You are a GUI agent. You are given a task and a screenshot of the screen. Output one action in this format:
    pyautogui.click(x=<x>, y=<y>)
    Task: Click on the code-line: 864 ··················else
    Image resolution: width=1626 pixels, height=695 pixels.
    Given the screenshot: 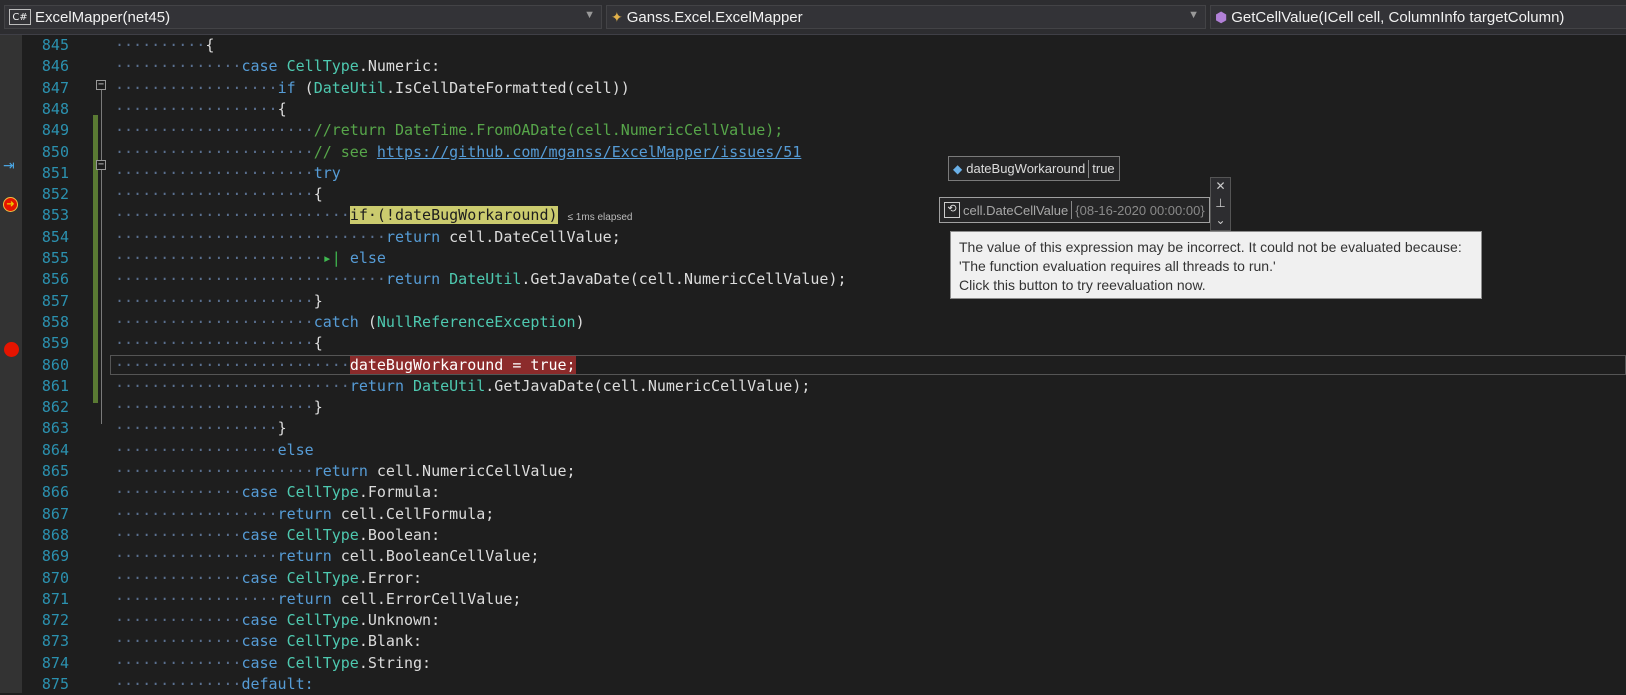 What is the action you would take?
    pyautogui.click(x=813, y=450)
    